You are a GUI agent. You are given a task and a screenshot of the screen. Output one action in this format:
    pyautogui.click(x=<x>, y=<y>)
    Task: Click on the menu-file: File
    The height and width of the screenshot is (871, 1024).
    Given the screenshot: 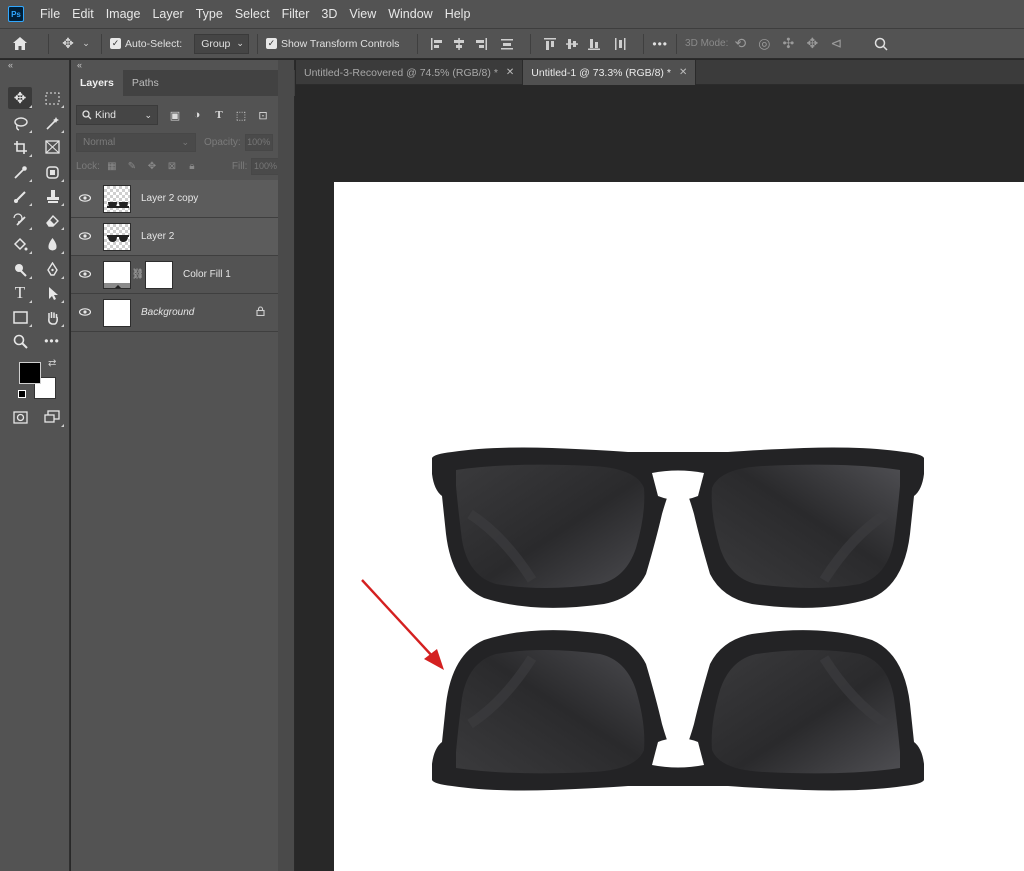 What is the action you would take?
    pyautogui.click(x=50, y=14)
    